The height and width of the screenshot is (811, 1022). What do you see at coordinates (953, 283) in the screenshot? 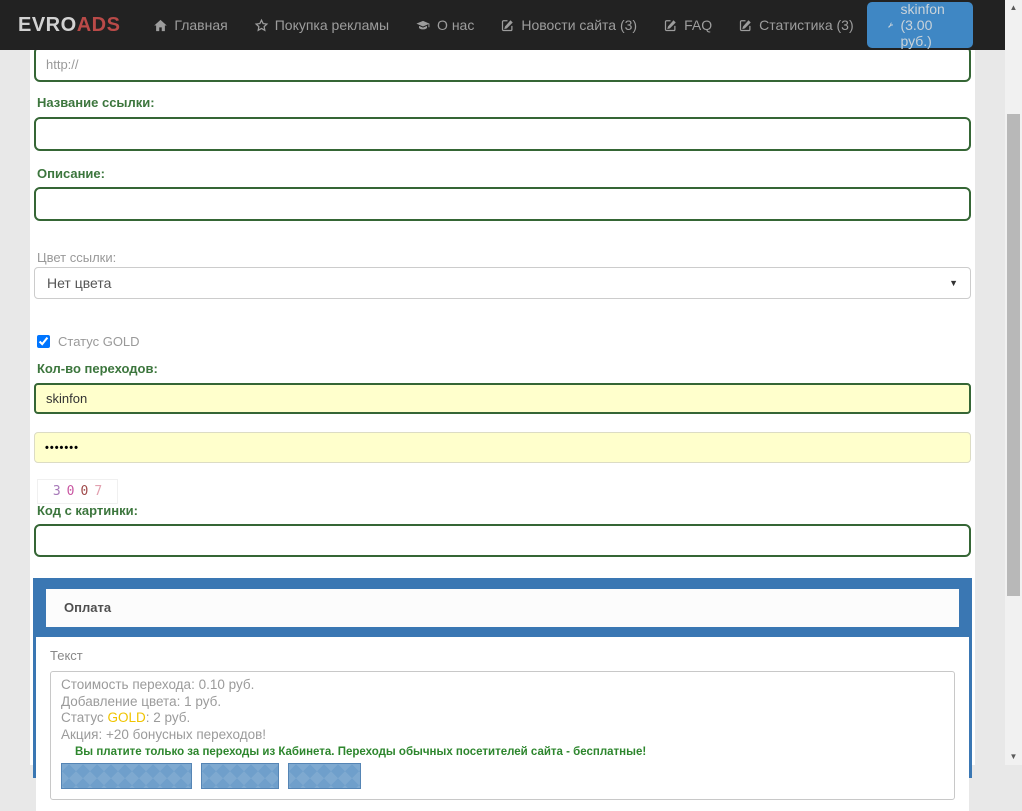
I see `chevron-down-icon: ▼` at bounding box center [953, 283].